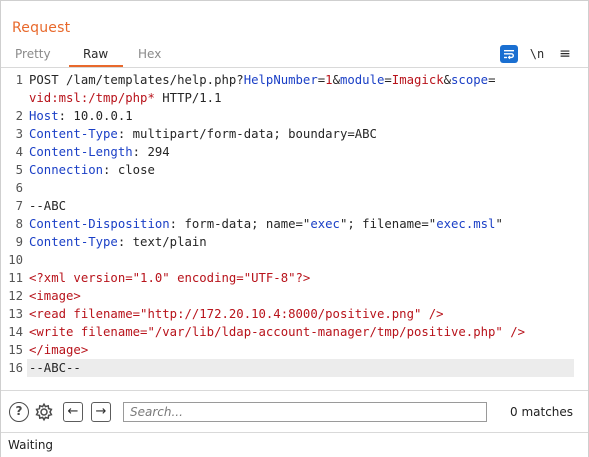 The image size is (589, 457). Describe the element at coordinates (329, 80) in the screenshot. I see `code-token: 1` at that location.